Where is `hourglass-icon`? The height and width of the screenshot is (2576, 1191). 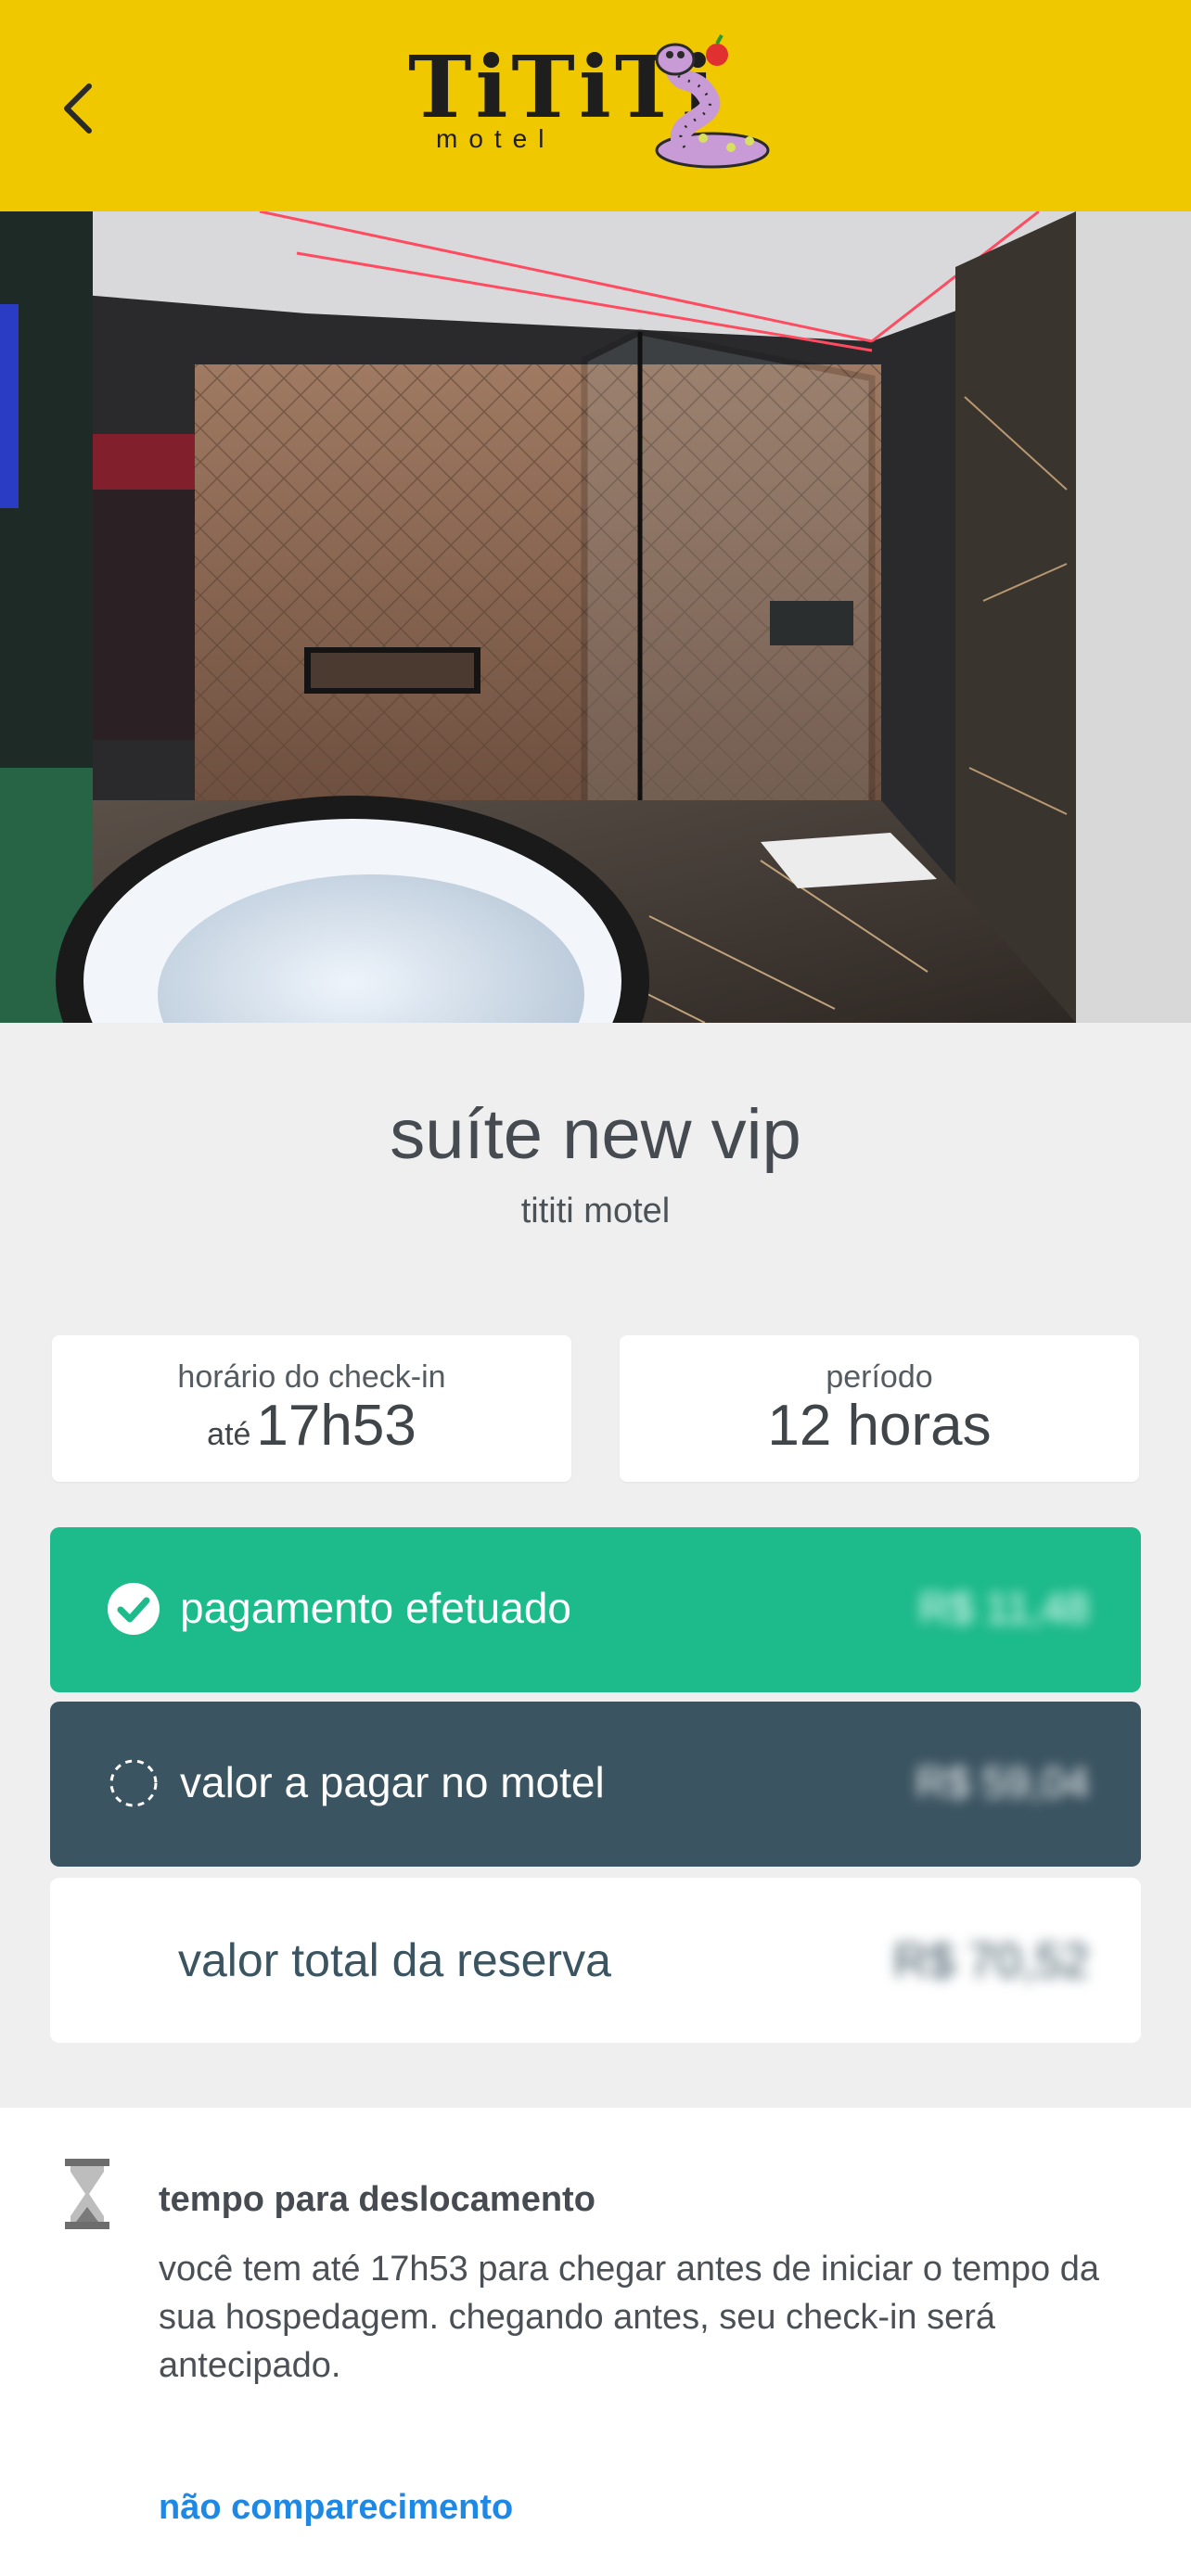 hourglass-icon is located at coordinates (87, 2194).